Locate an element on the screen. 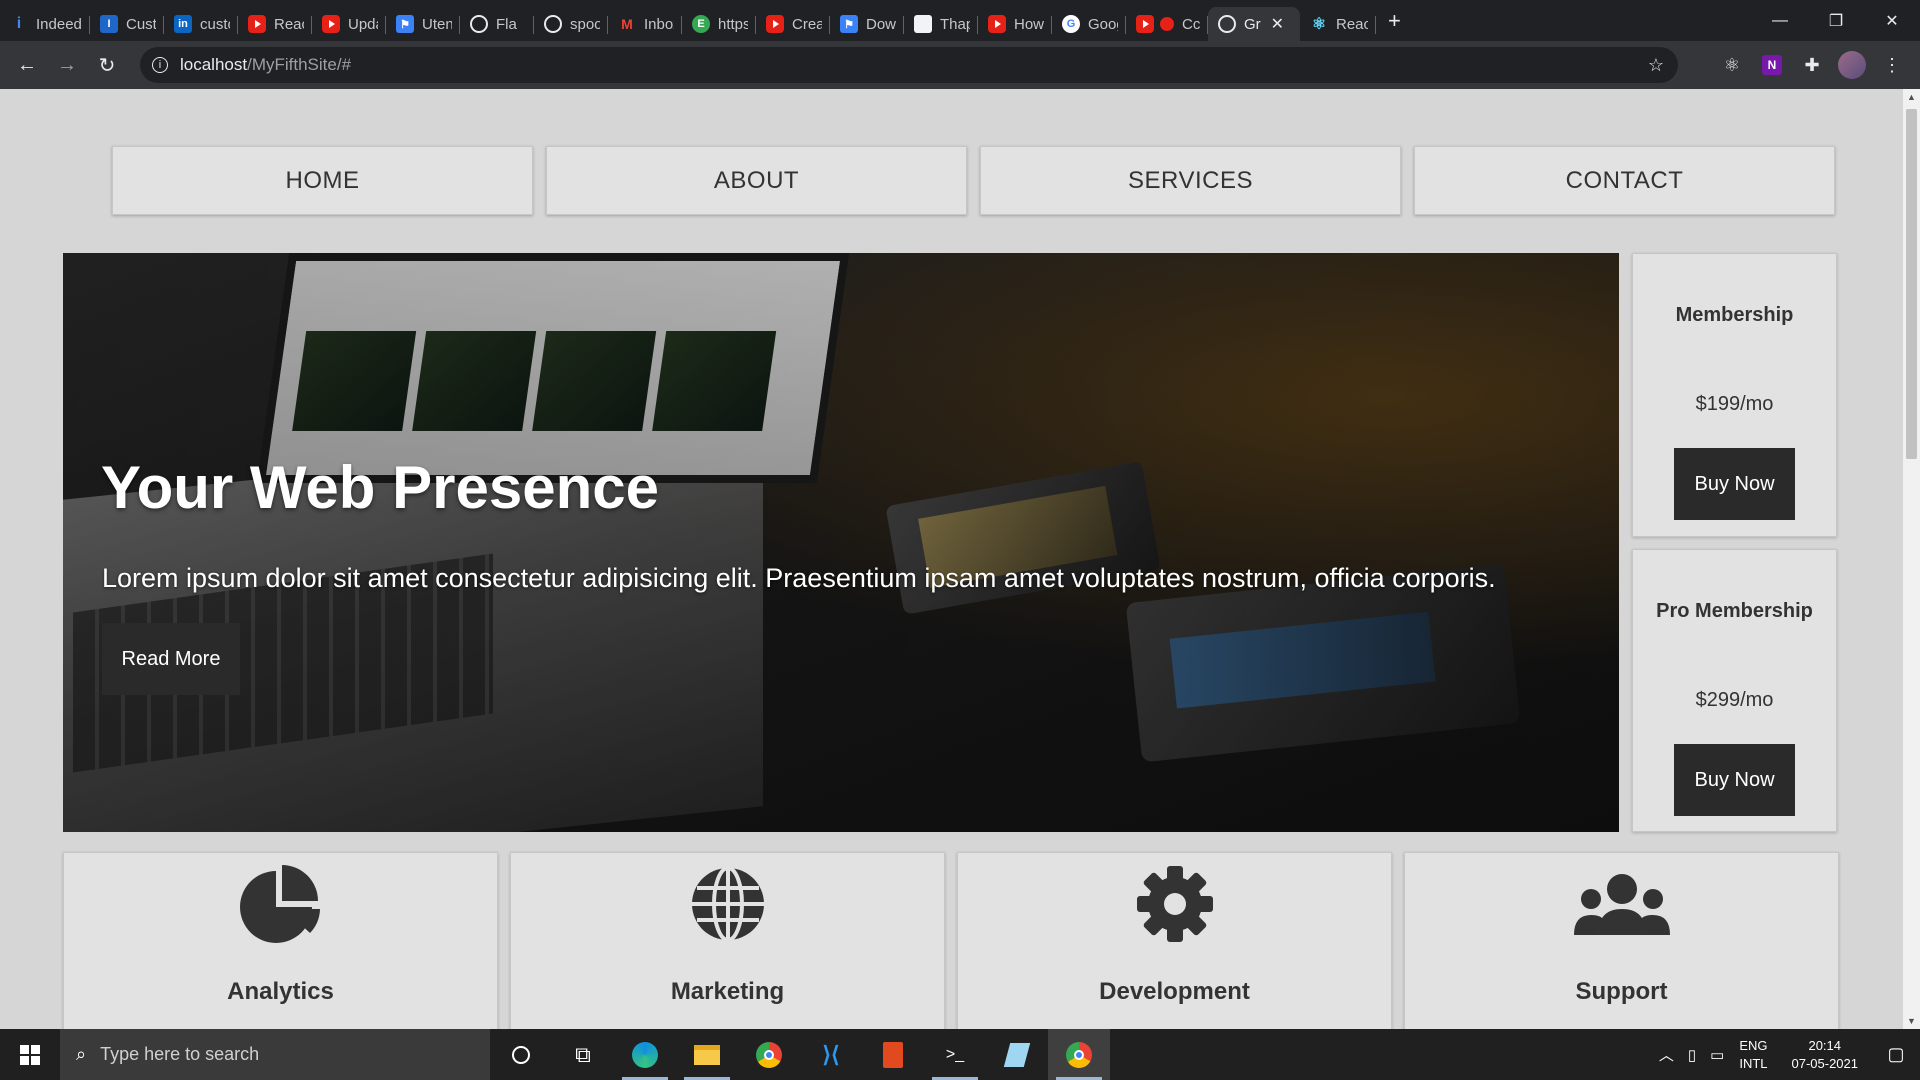  tab-https: Ehttps is located at coordinates (719, 24).